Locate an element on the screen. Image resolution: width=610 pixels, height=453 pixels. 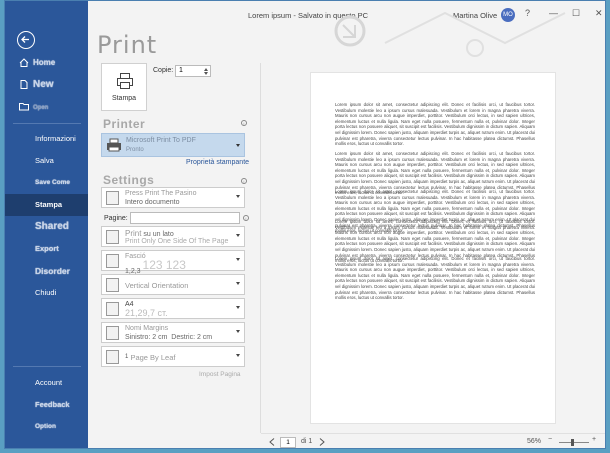
page-number-field: 1 is located at coordinates (288, 442).